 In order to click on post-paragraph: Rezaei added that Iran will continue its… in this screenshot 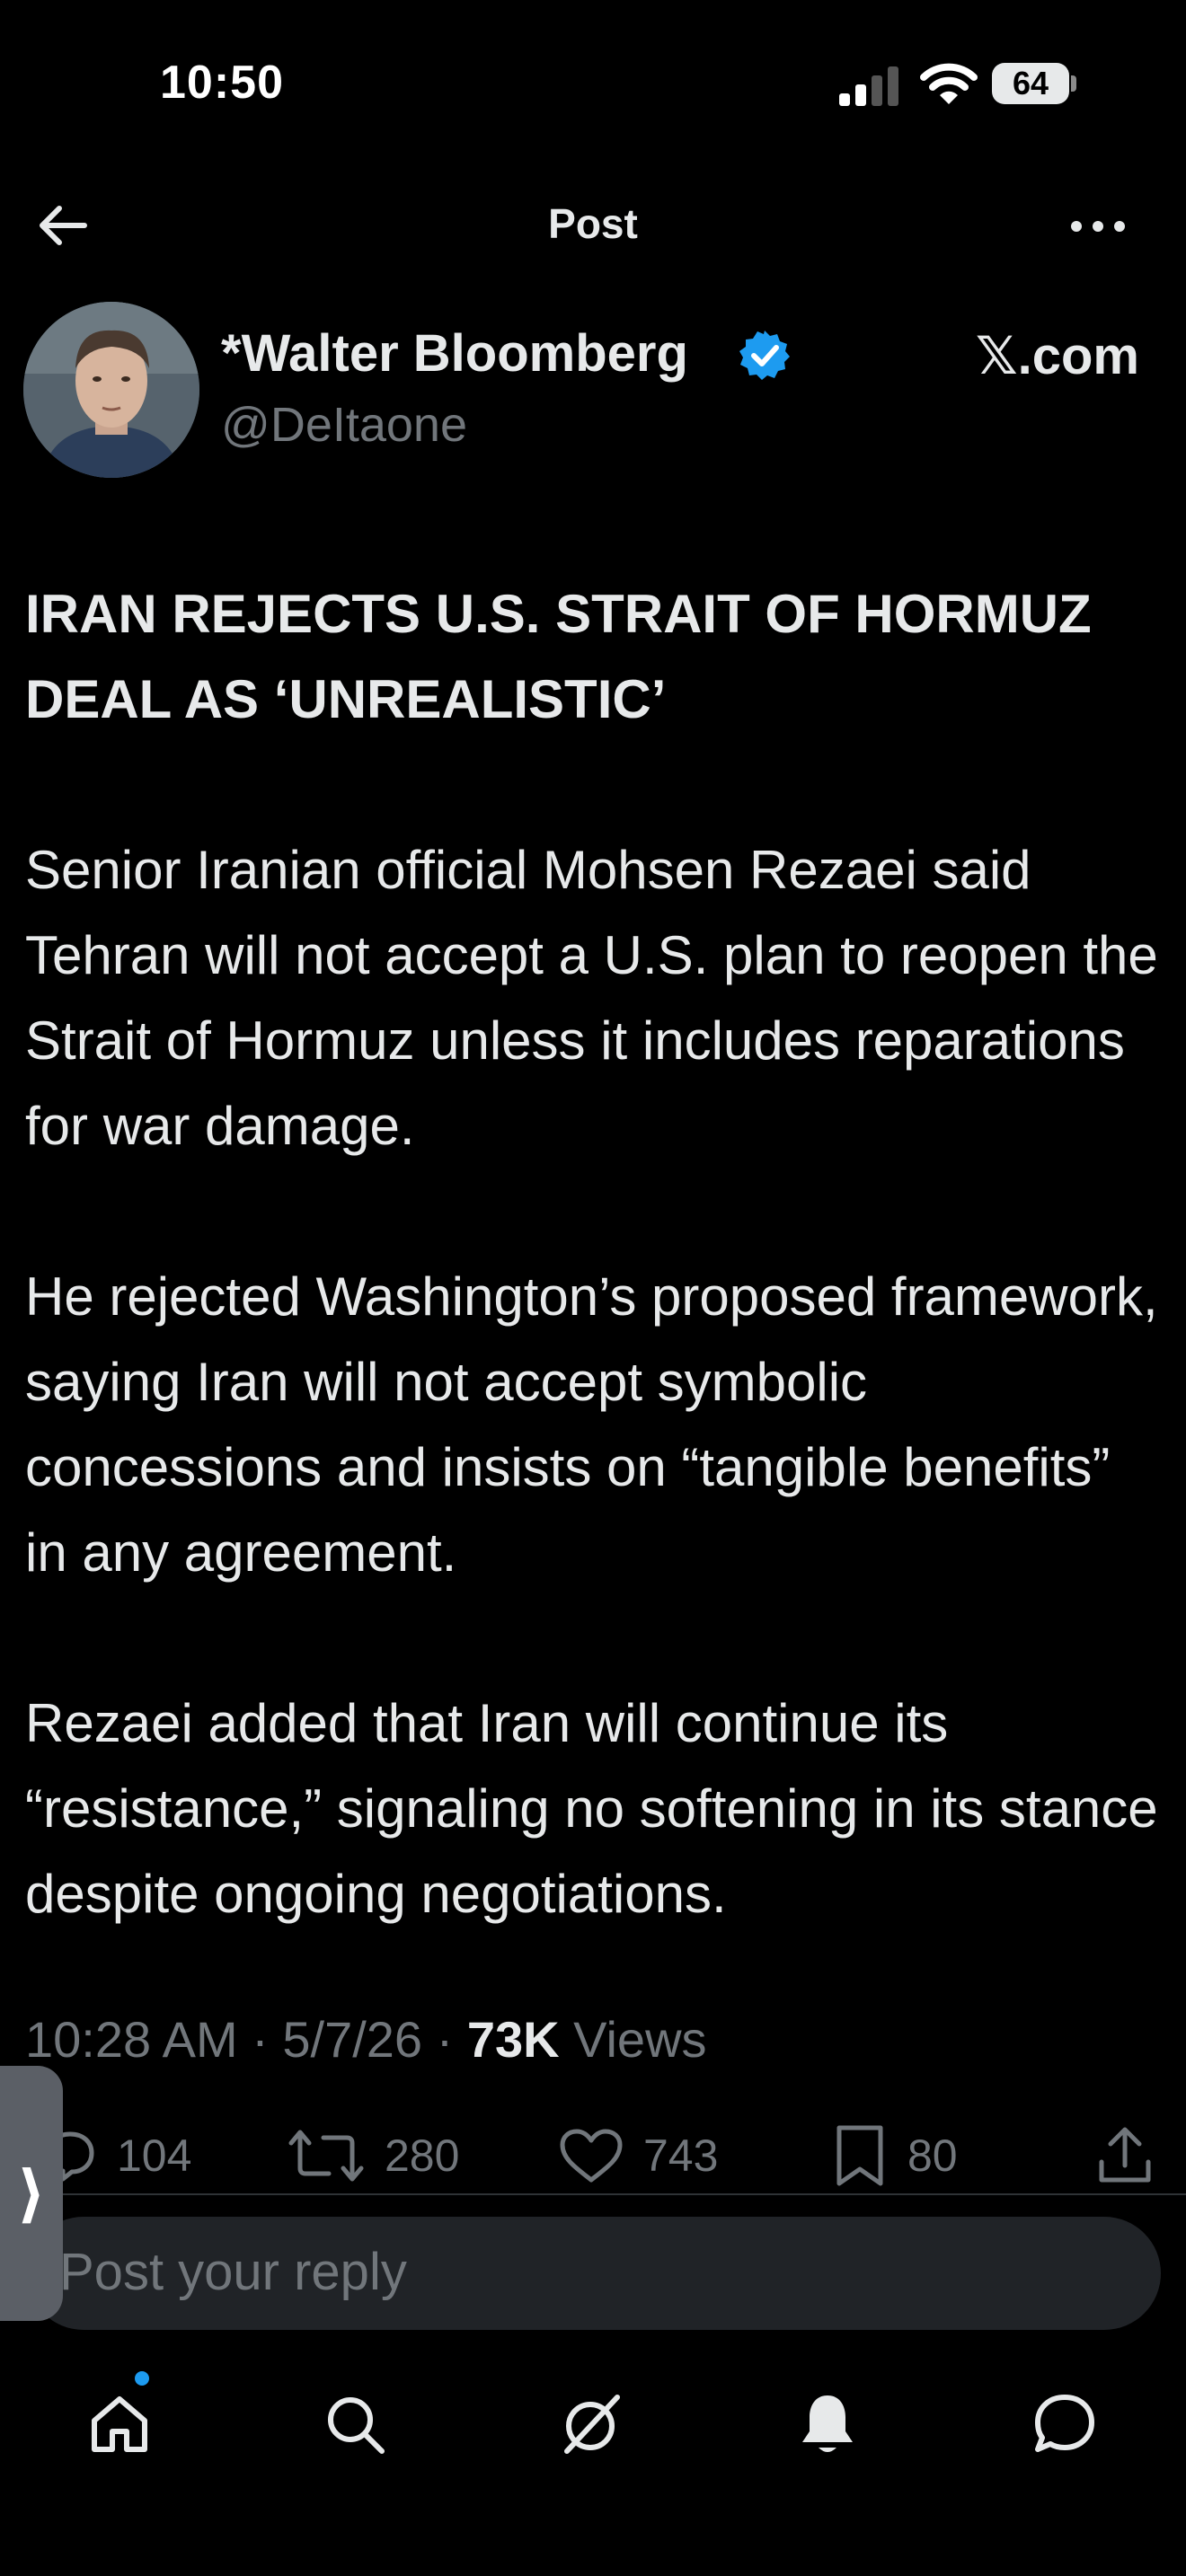, I will do `click(591, 1808)`.